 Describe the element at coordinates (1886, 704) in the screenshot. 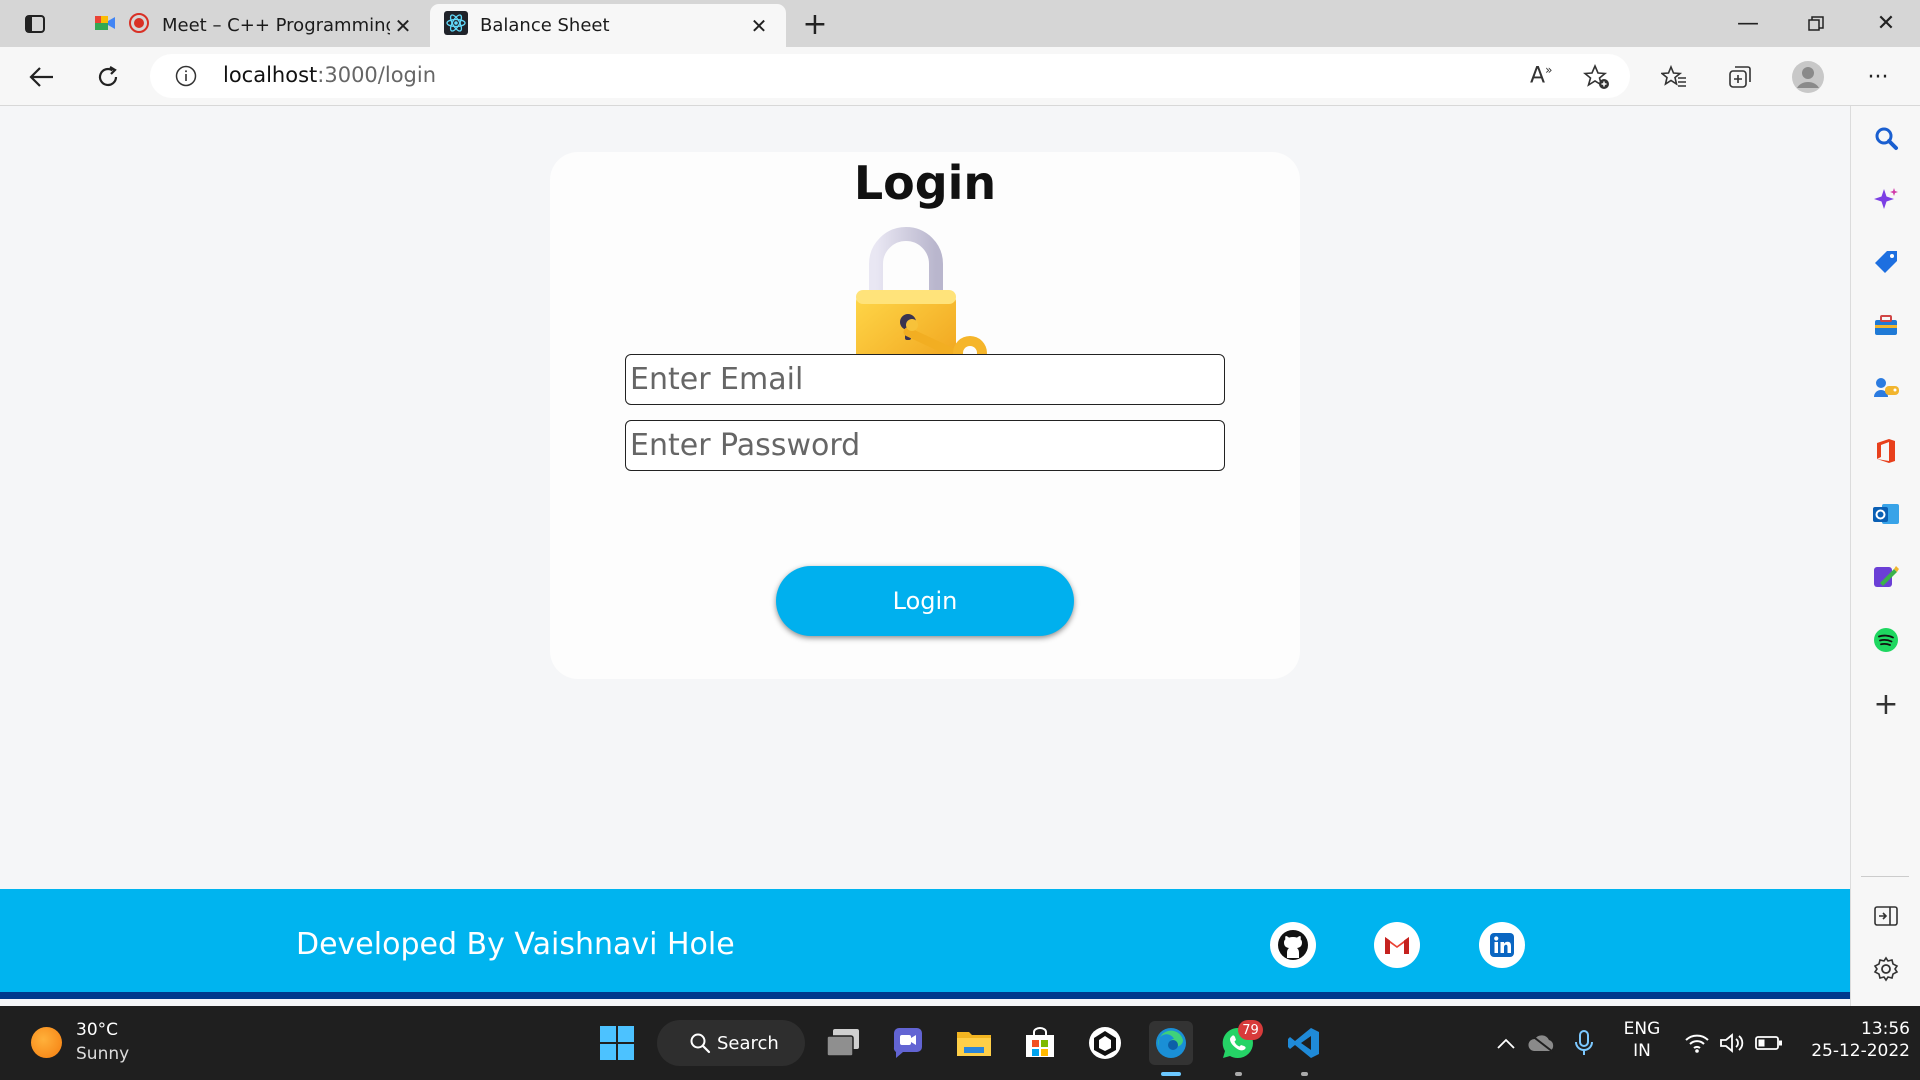

I see `add-sidebar-app-icon: +` at that location.